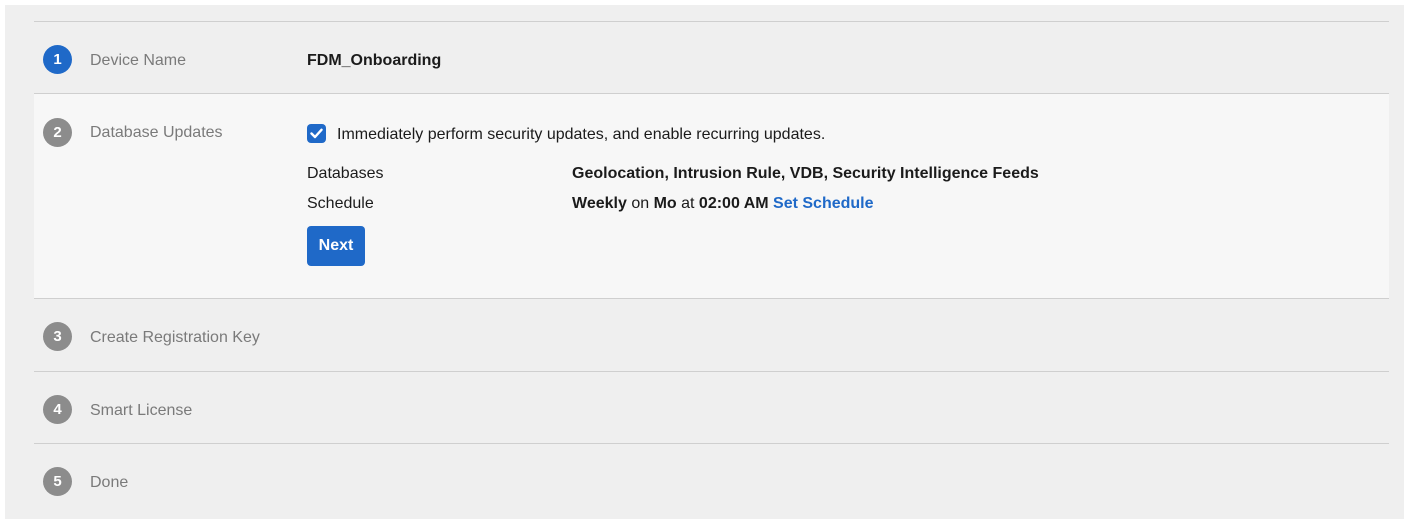  I want to click on device-name-value: FDM_Onboarding, so click(374, 60).